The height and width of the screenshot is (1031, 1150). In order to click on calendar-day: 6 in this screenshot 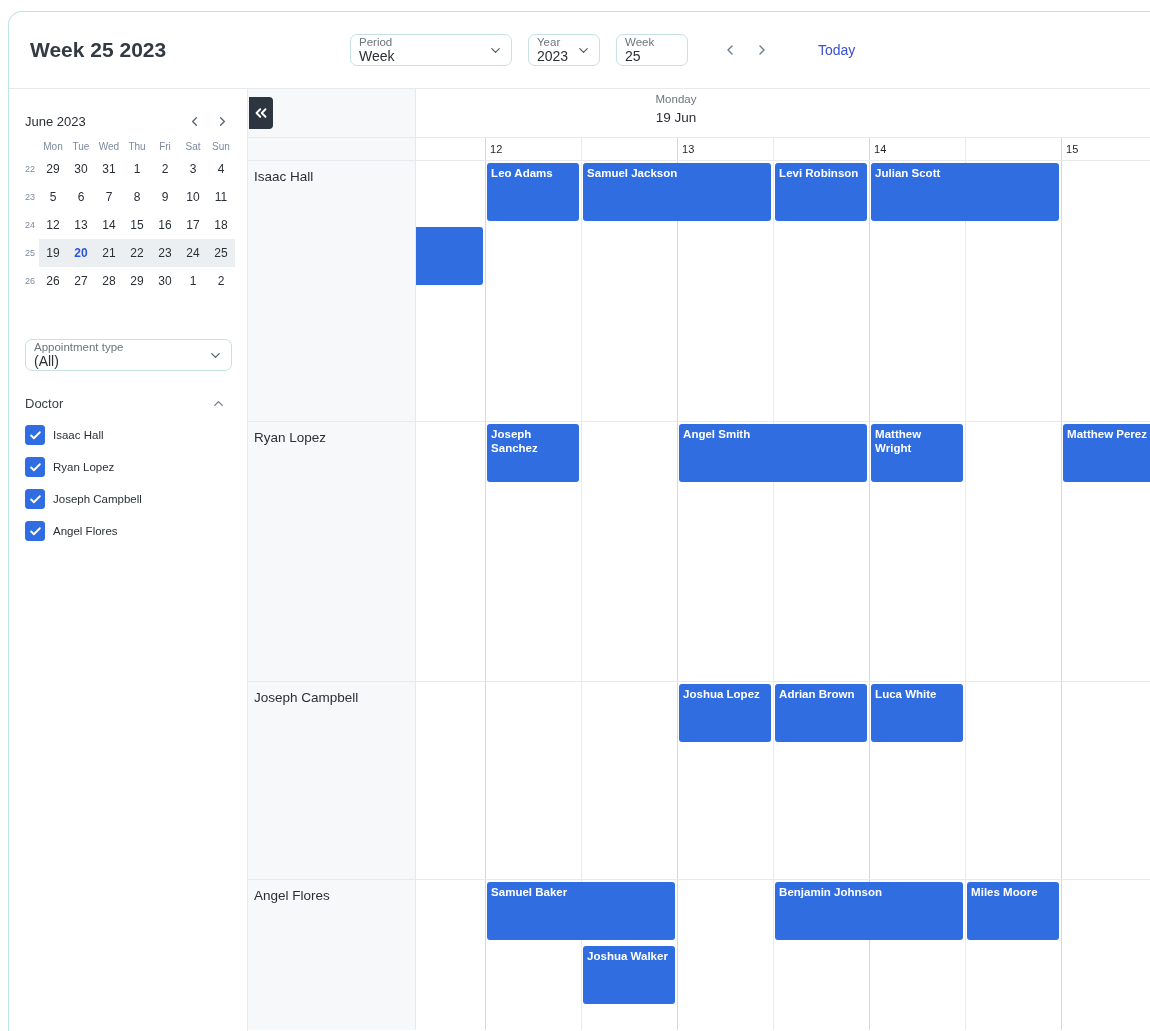, I will do `click(81, 197)`.